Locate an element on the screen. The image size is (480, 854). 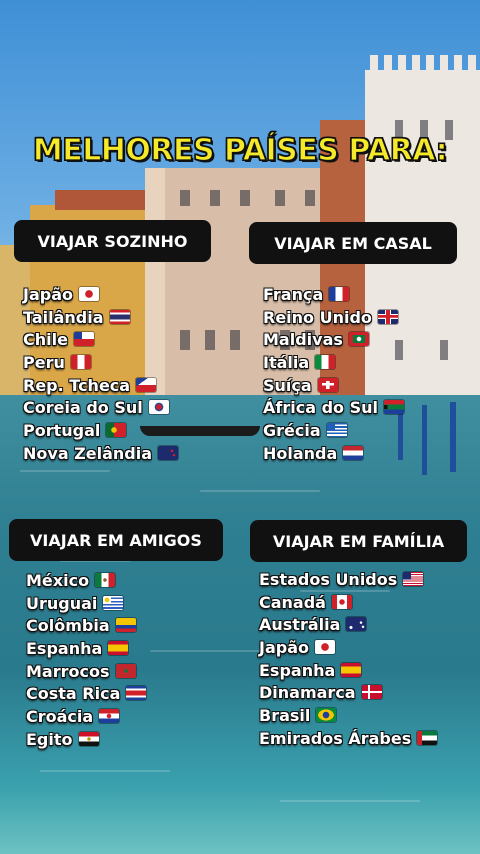
cz-flag-icon is located at coordinates (146, 384).